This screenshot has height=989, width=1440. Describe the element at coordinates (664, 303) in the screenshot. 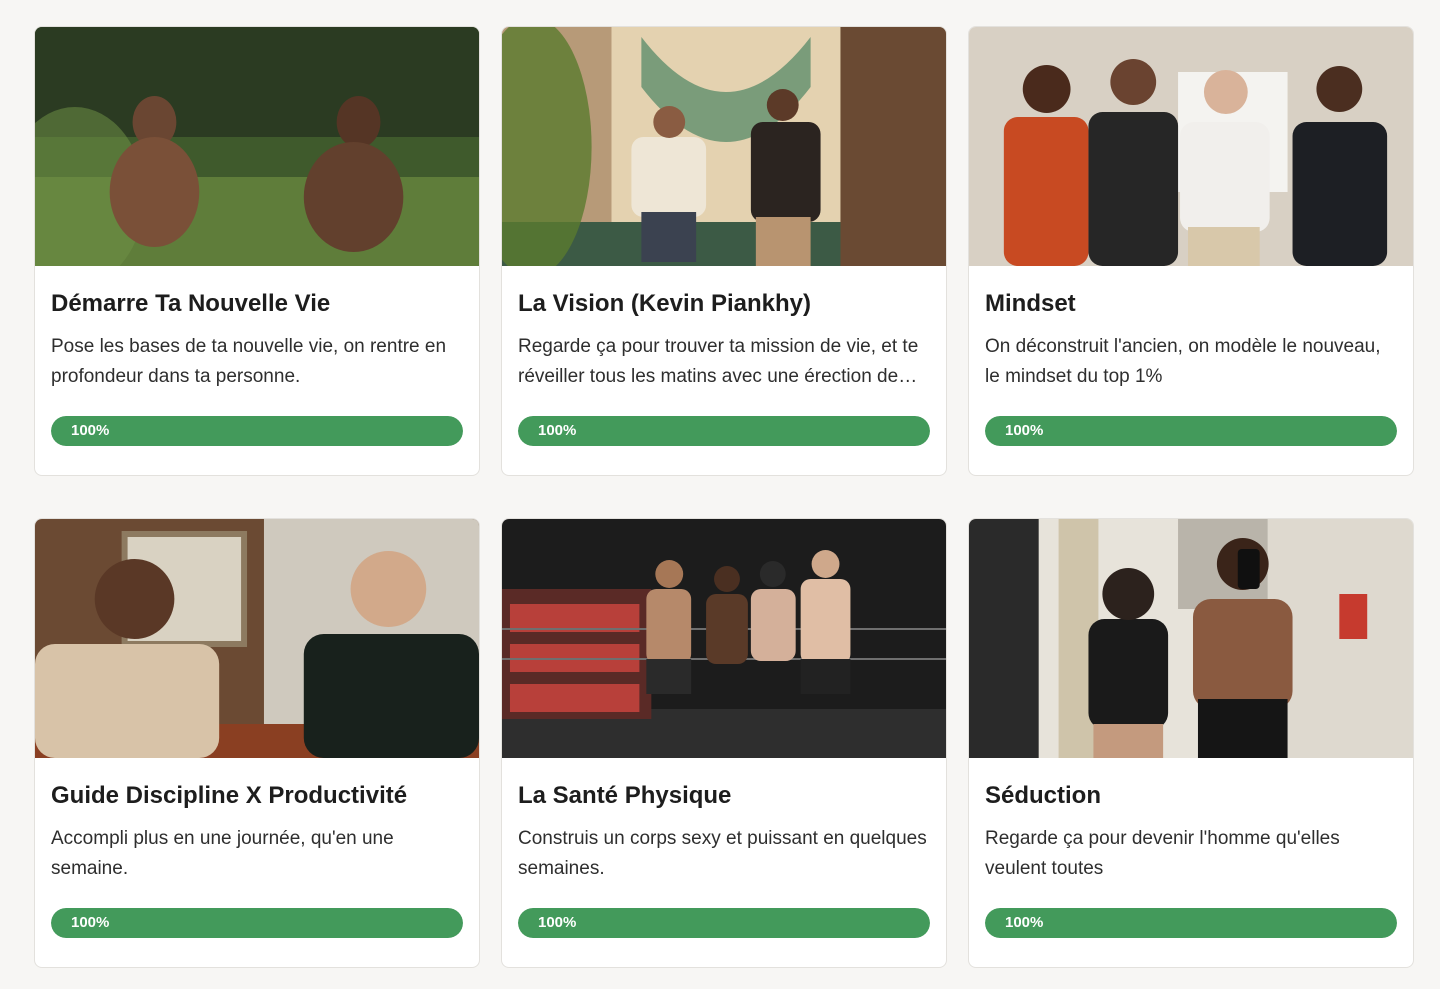

I see `course-title: La Vision (Kevin Piankhy)` at that location.